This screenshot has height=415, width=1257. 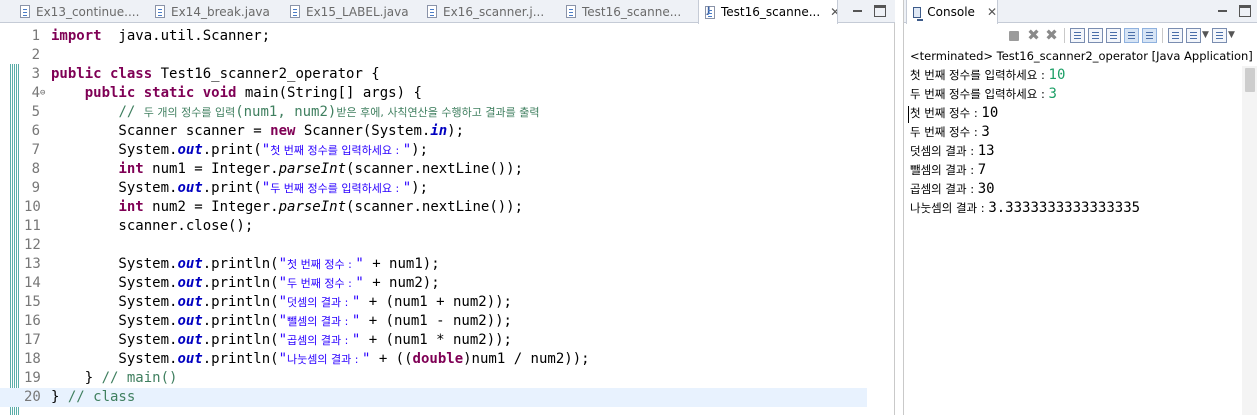 What do you see at coordinates (324, 359) in the screenshot?
I see `code-token: 나눗셈의 결과 :` at bounding box center [324, 359].